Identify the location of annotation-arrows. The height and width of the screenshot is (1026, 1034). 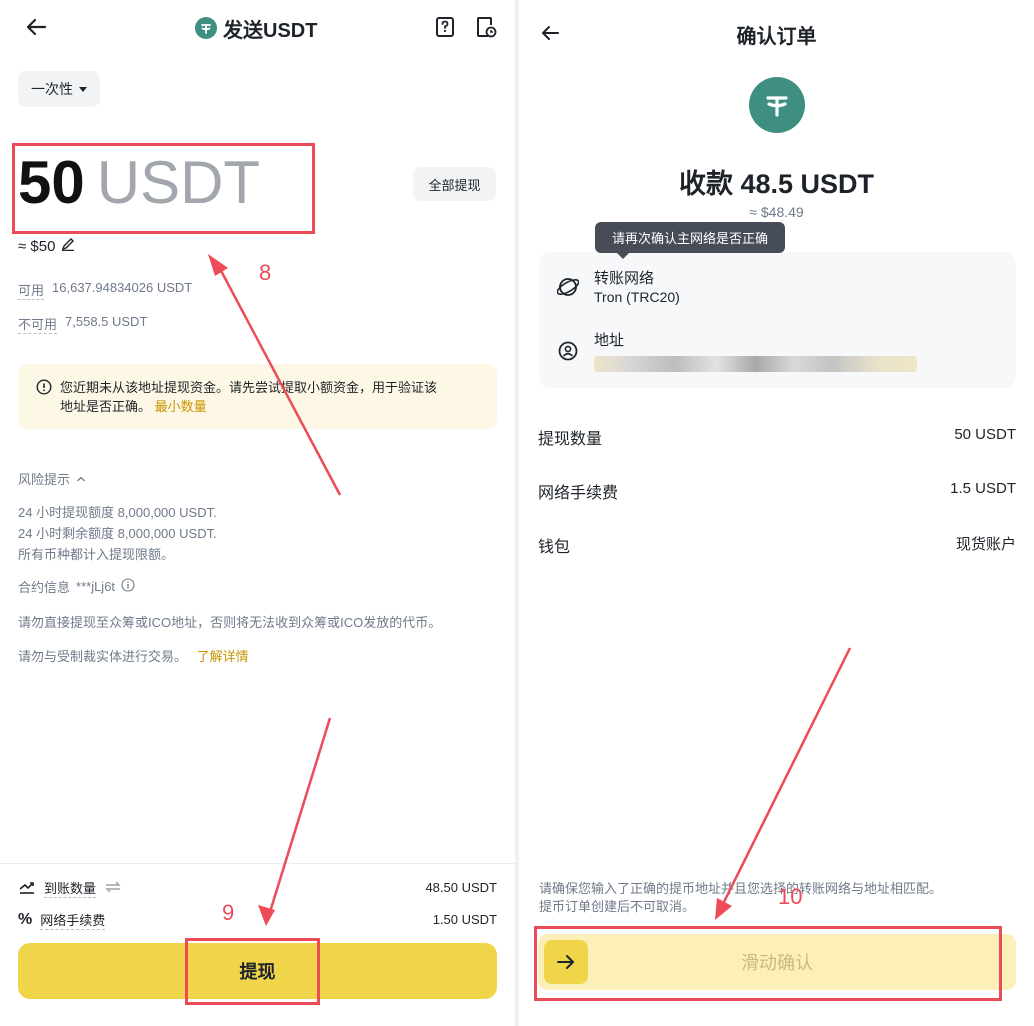
(275, 590).